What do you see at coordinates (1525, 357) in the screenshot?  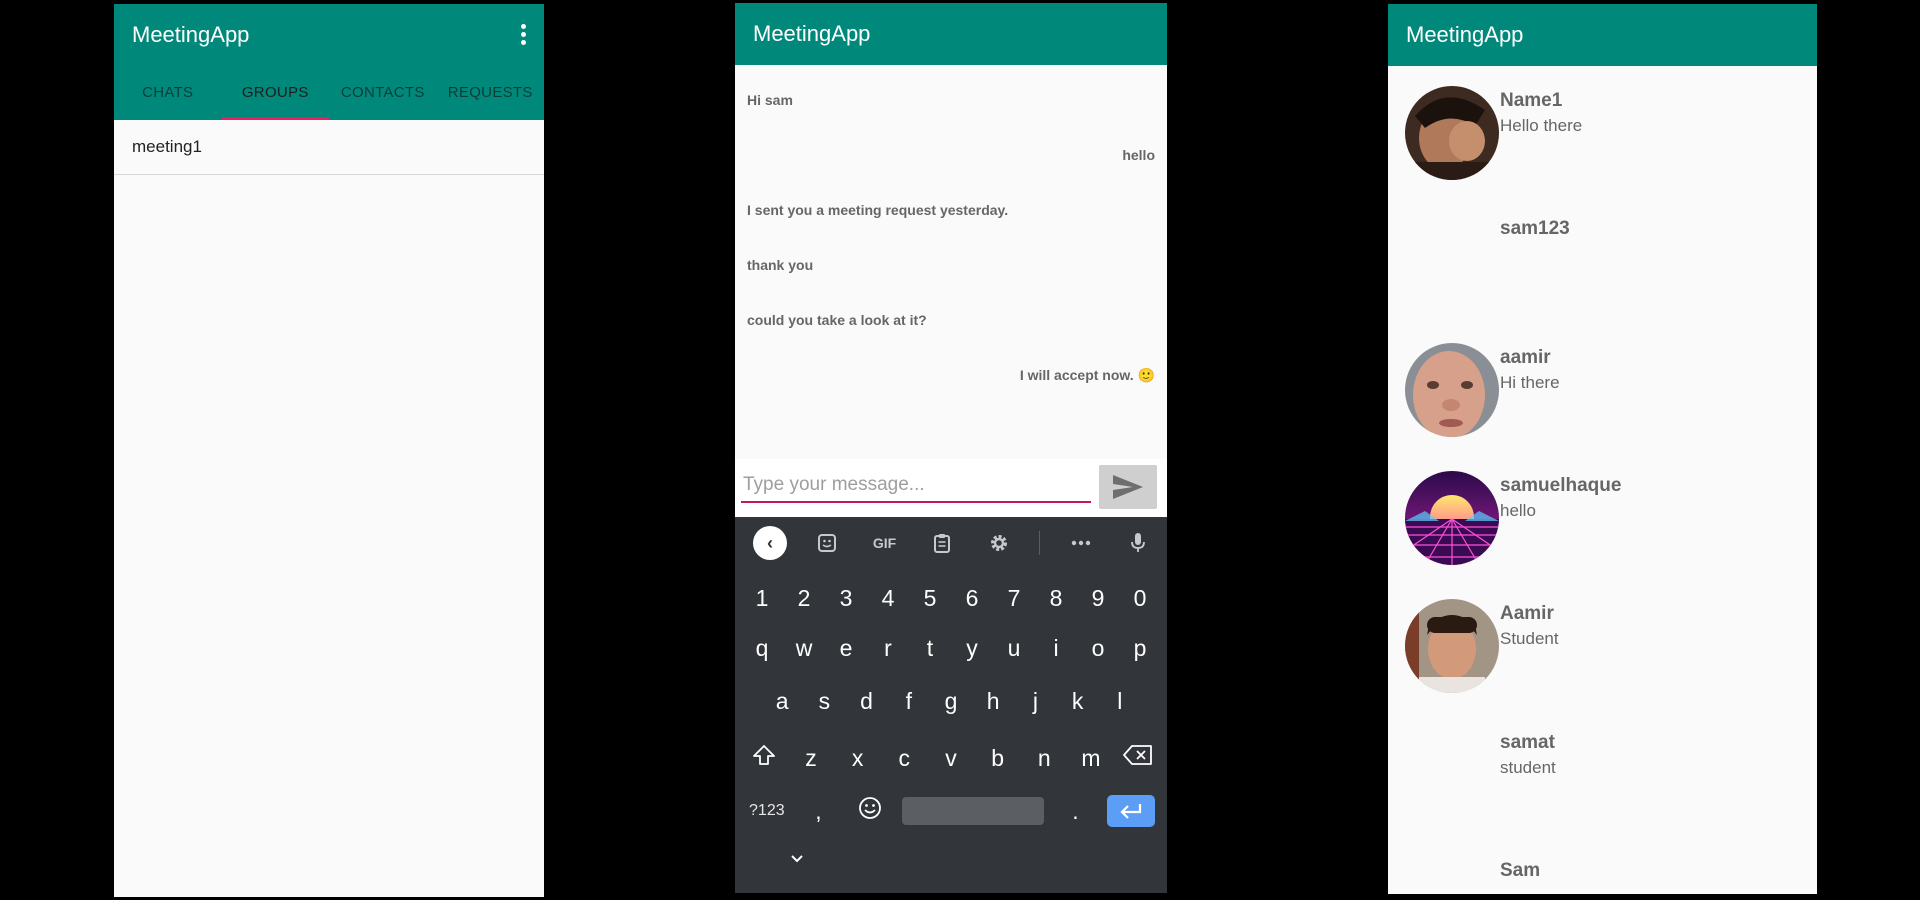 I see `contact-name: aamir` at bounding box center [1525, 357].